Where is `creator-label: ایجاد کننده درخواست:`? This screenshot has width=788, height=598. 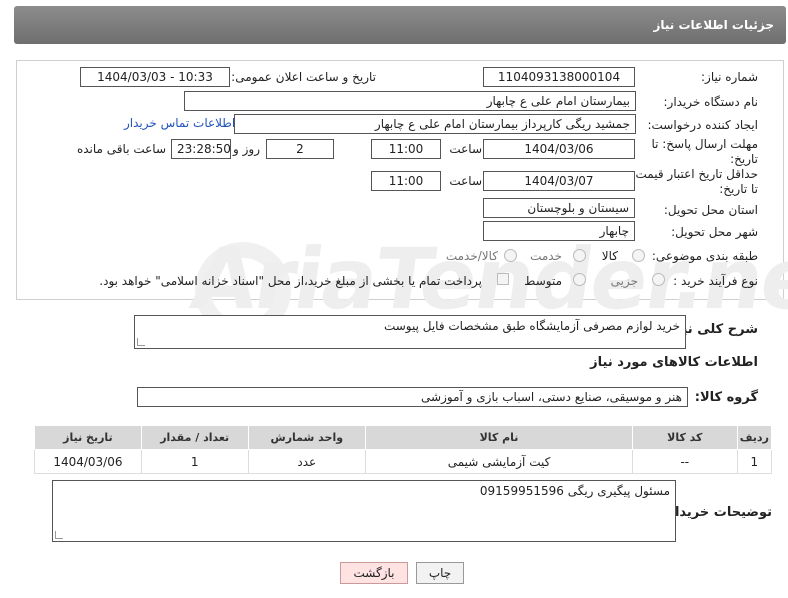 creator-label: ایجاد کننده درخواست: is located at coordinates (702, 125).